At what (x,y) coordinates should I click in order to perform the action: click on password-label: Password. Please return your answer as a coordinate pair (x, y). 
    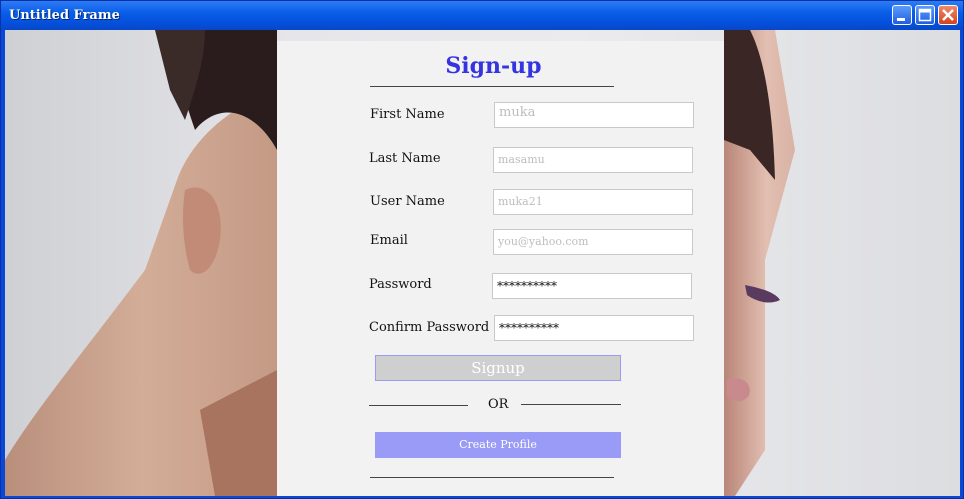
    Looking at the image, I should click on (400, 284).